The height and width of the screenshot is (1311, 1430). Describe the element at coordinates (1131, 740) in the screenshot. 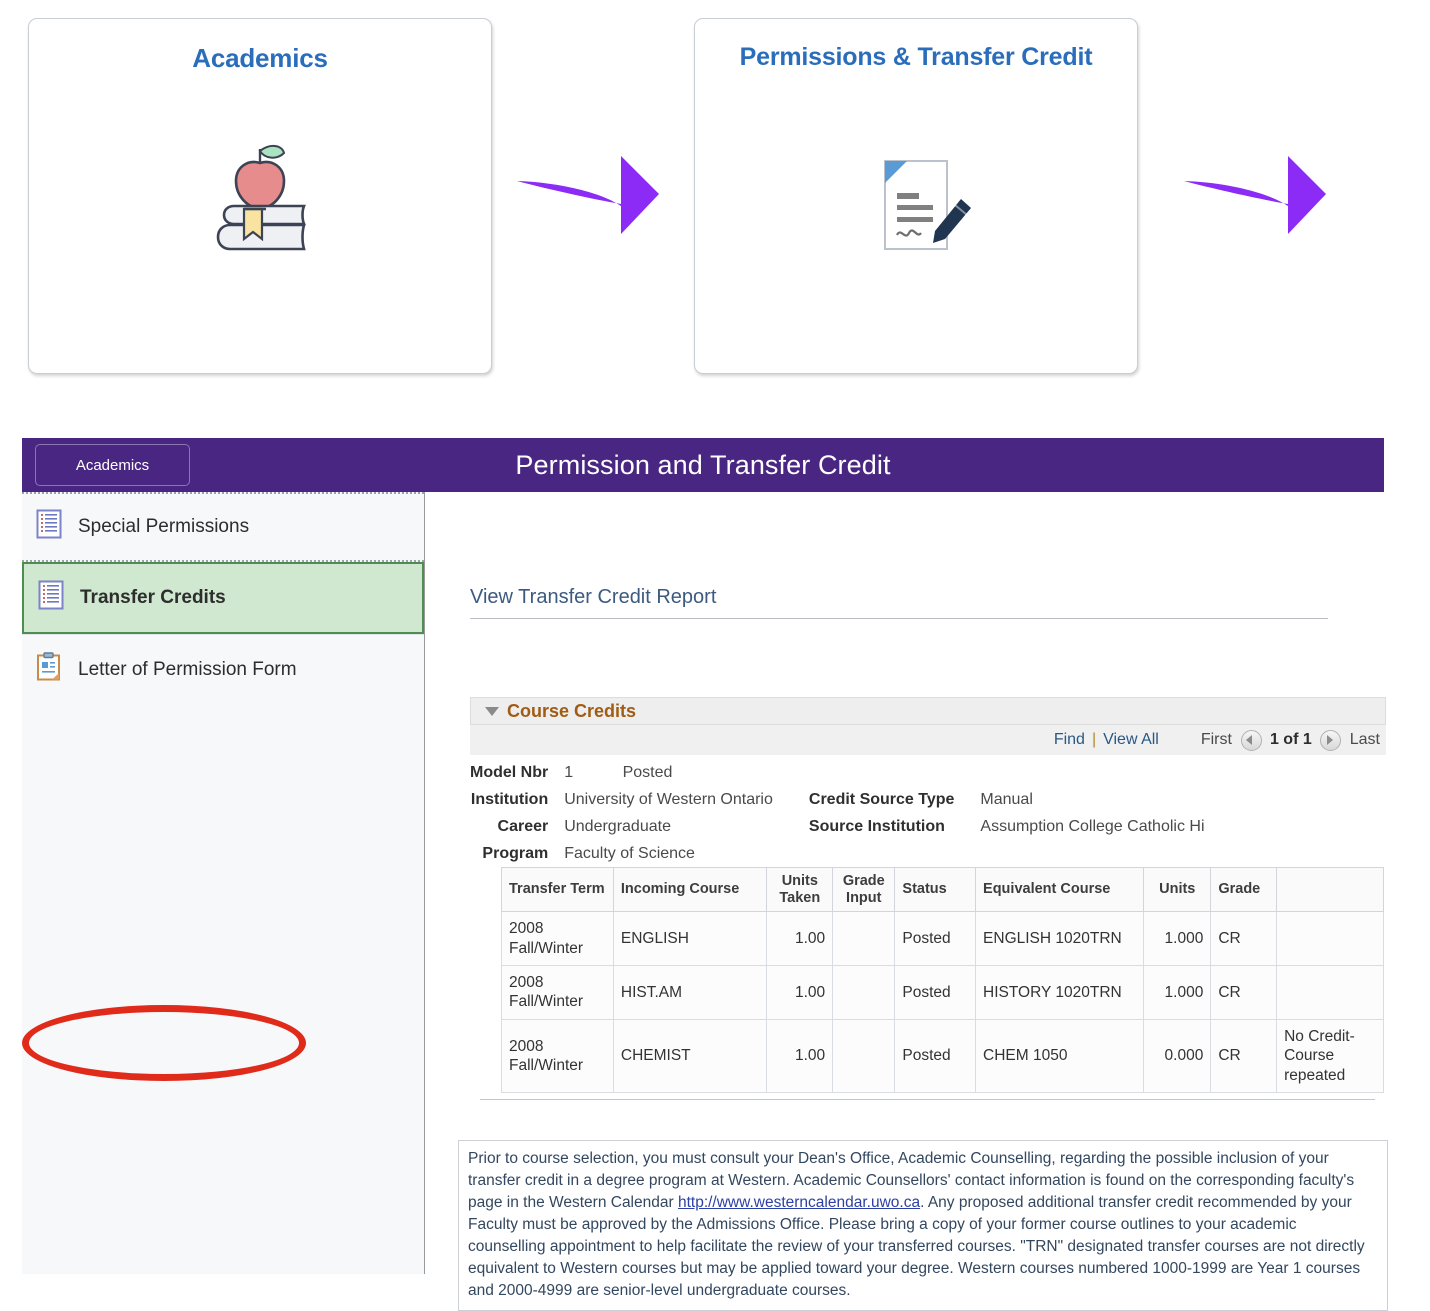

I see `view-all-link: View All` at that location.